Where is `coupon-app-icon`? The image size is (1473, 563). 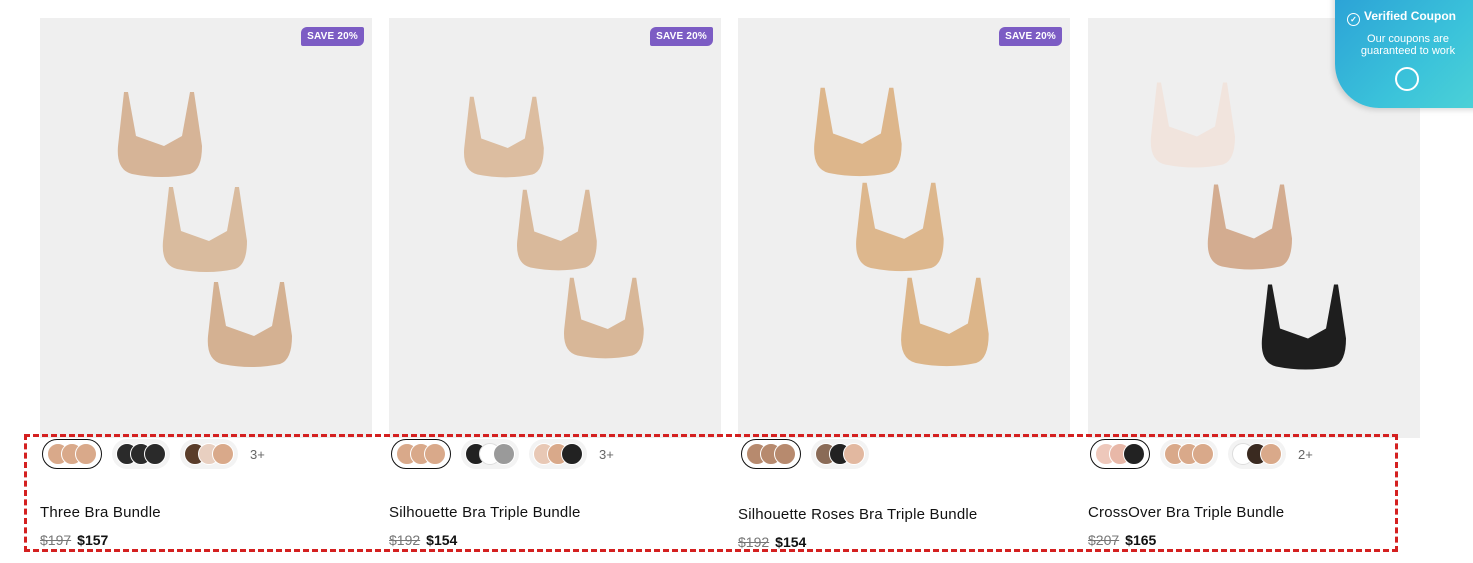
coupon-app-icon is located at coordinates (1407, 79).